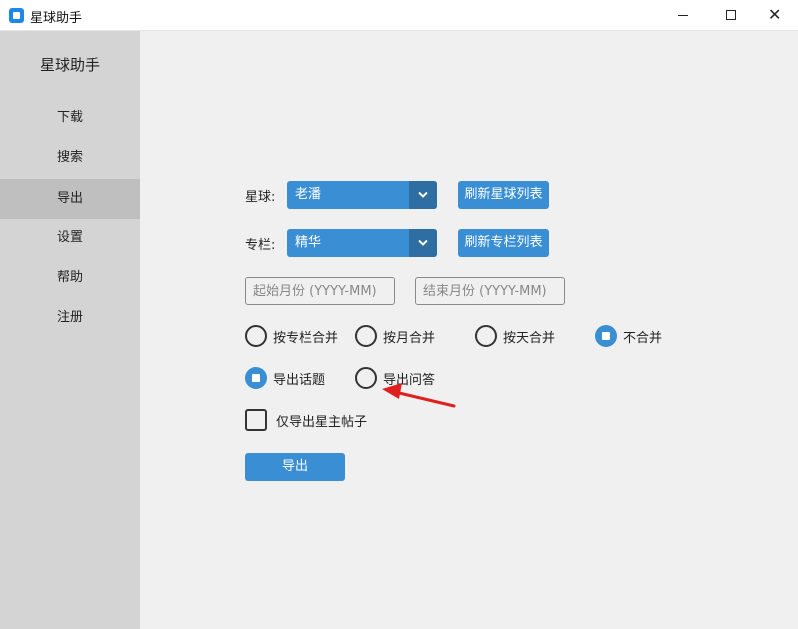 Image resolution: width=798 pixels, height=629 pixels. I want to click on sidebar-item-search: 搜索, so click(70, 158).